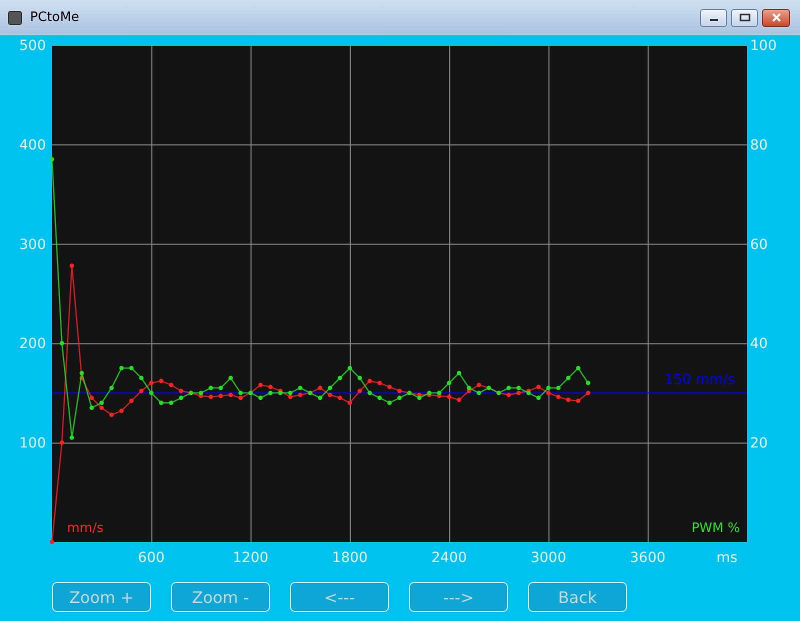 Image resolution: width=800 pixels, height=621 pixels. Describe the element at coordinates (32, 145) in the screenshot. I see `axis-tick-label: 400` at that location.